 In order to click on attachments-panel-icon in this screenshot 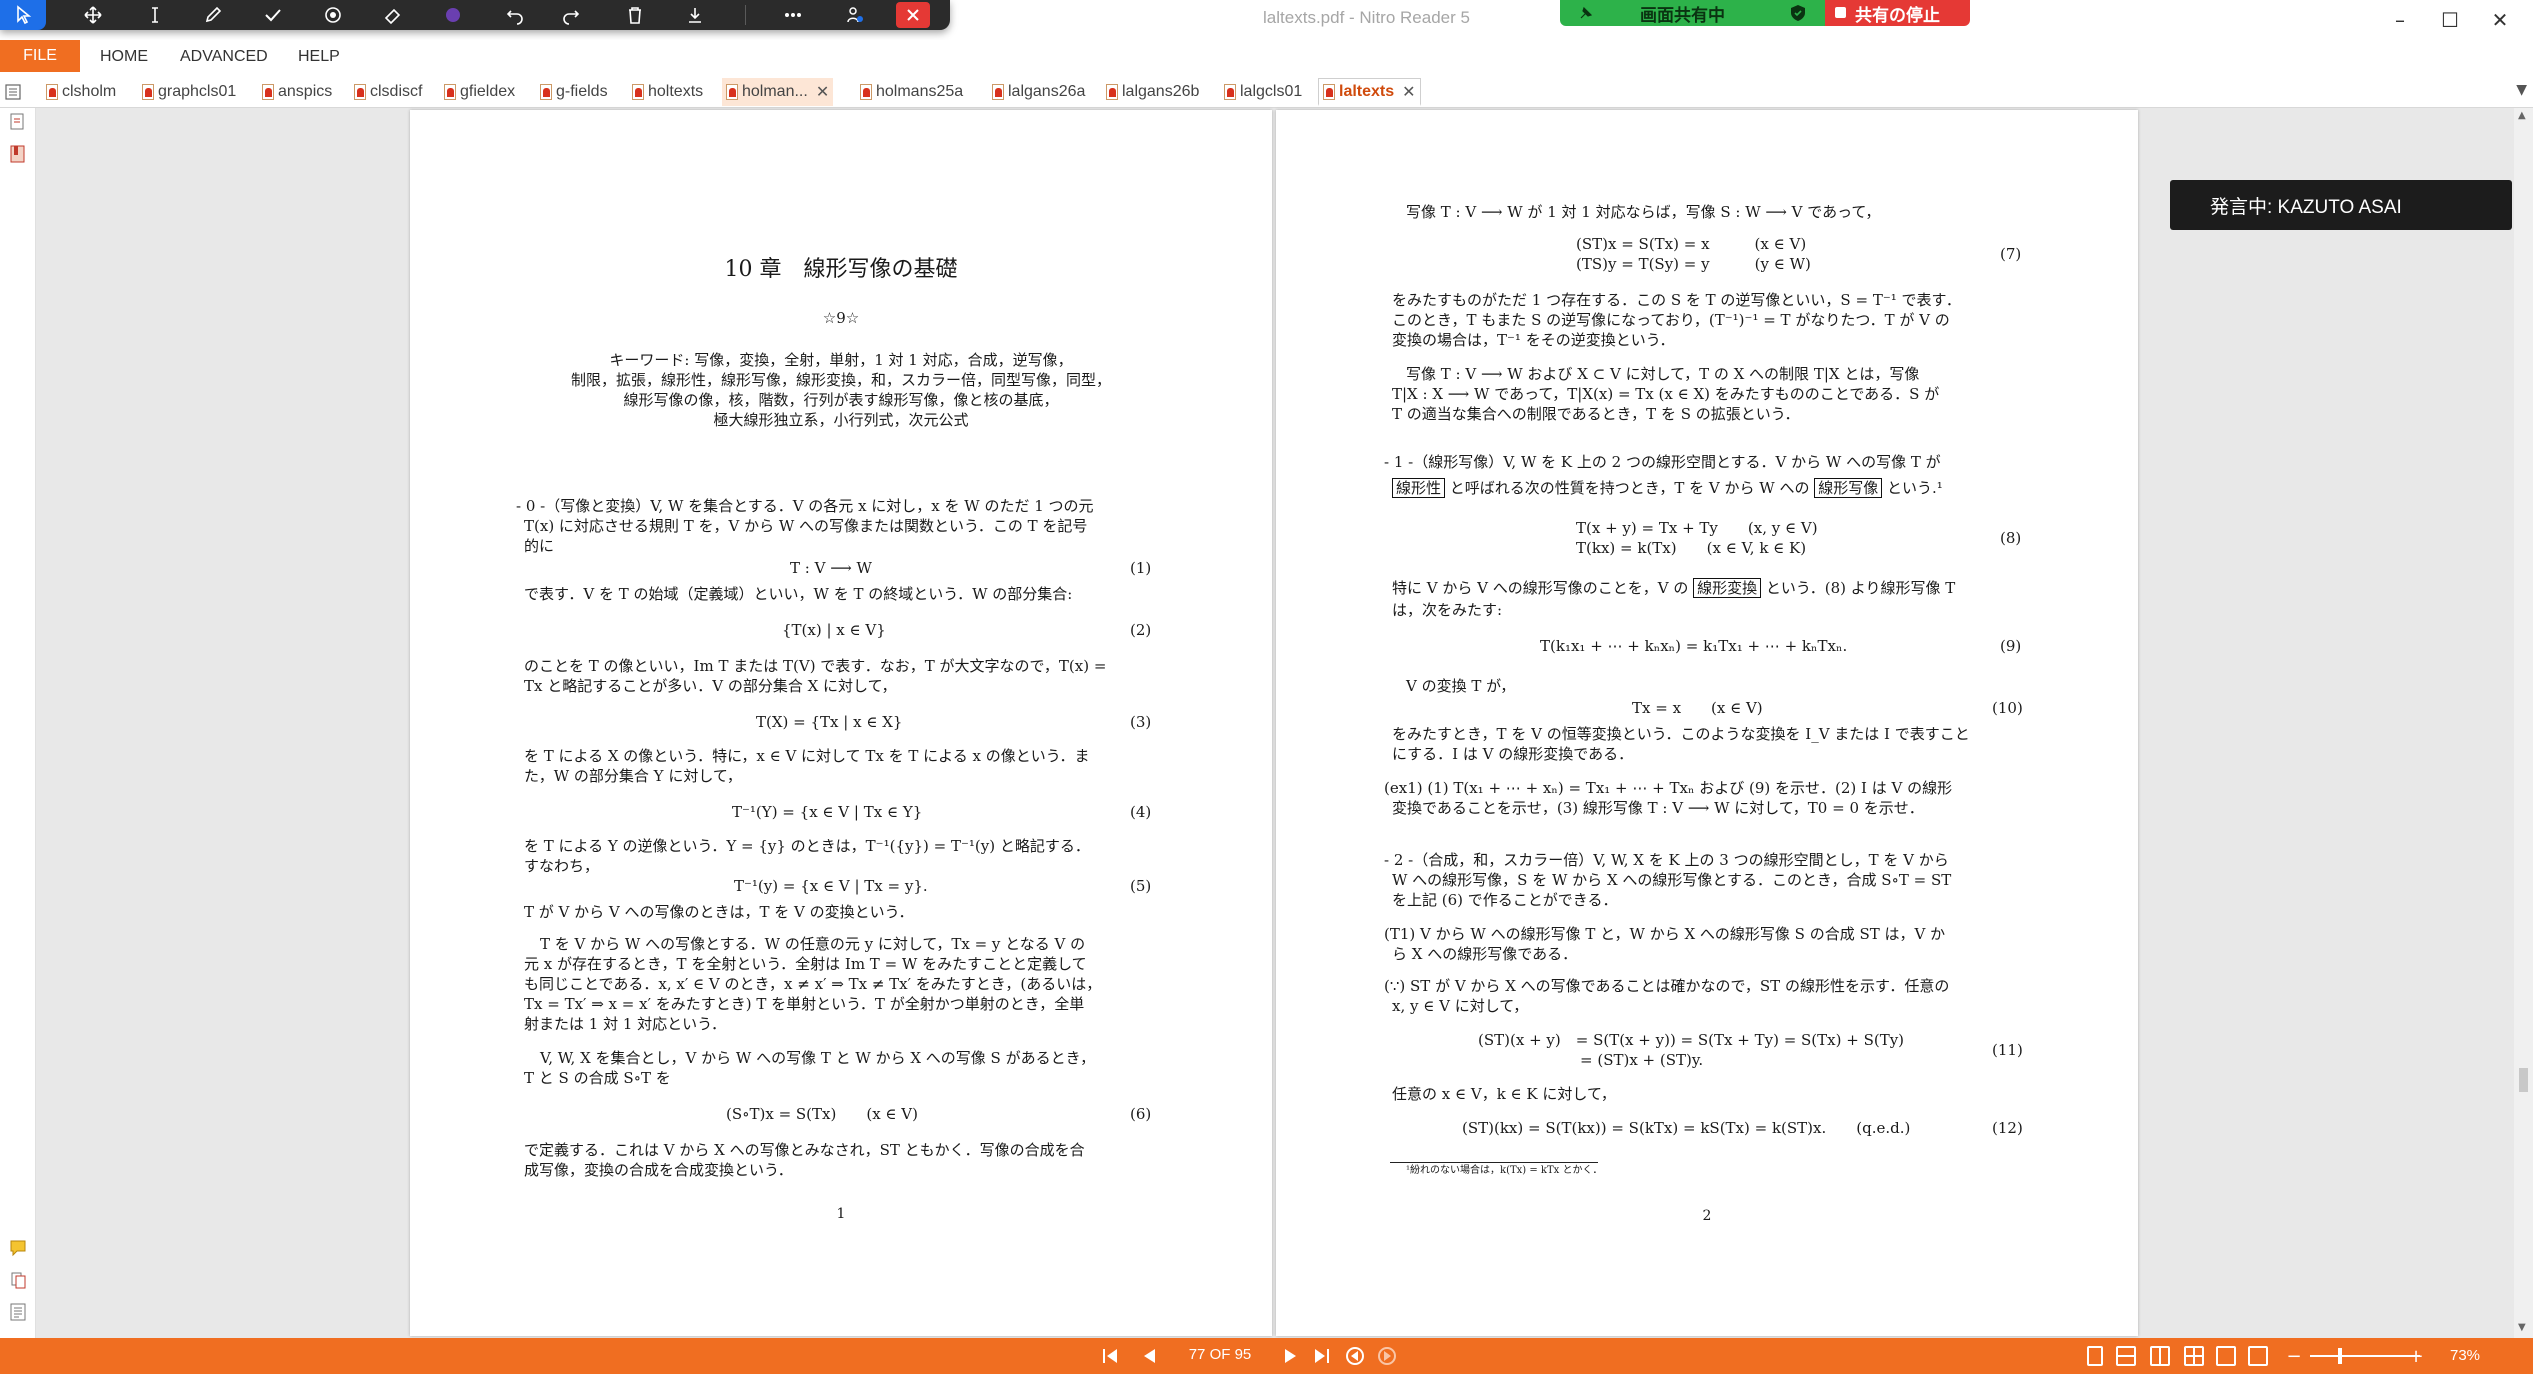, I will do `click(18, 1280)`.